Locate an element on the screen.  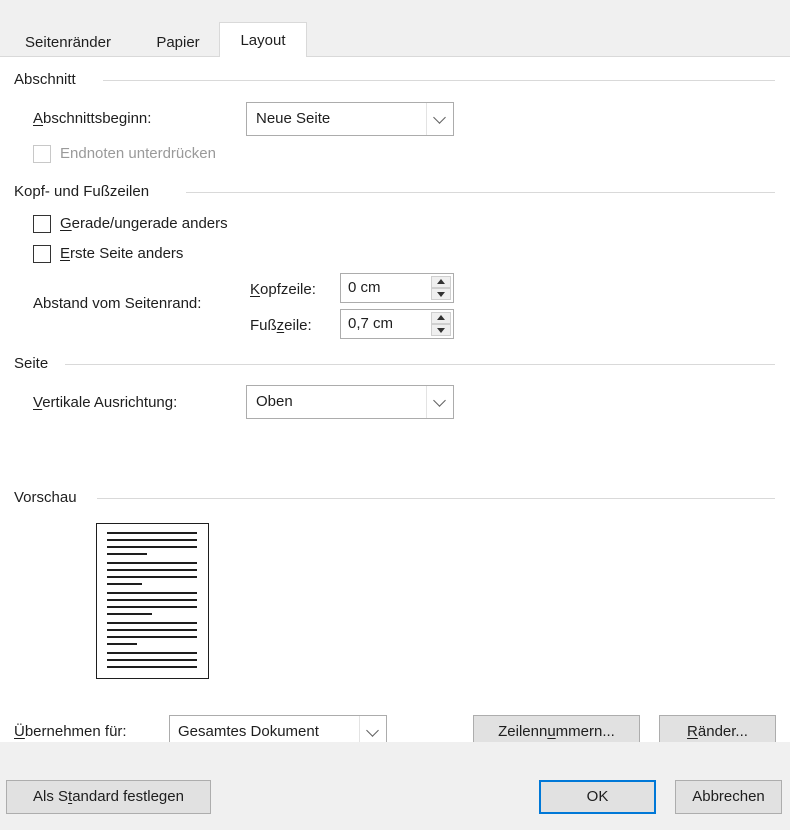
gerade-ungerade-checkbox is located at coordinates (42, 224).